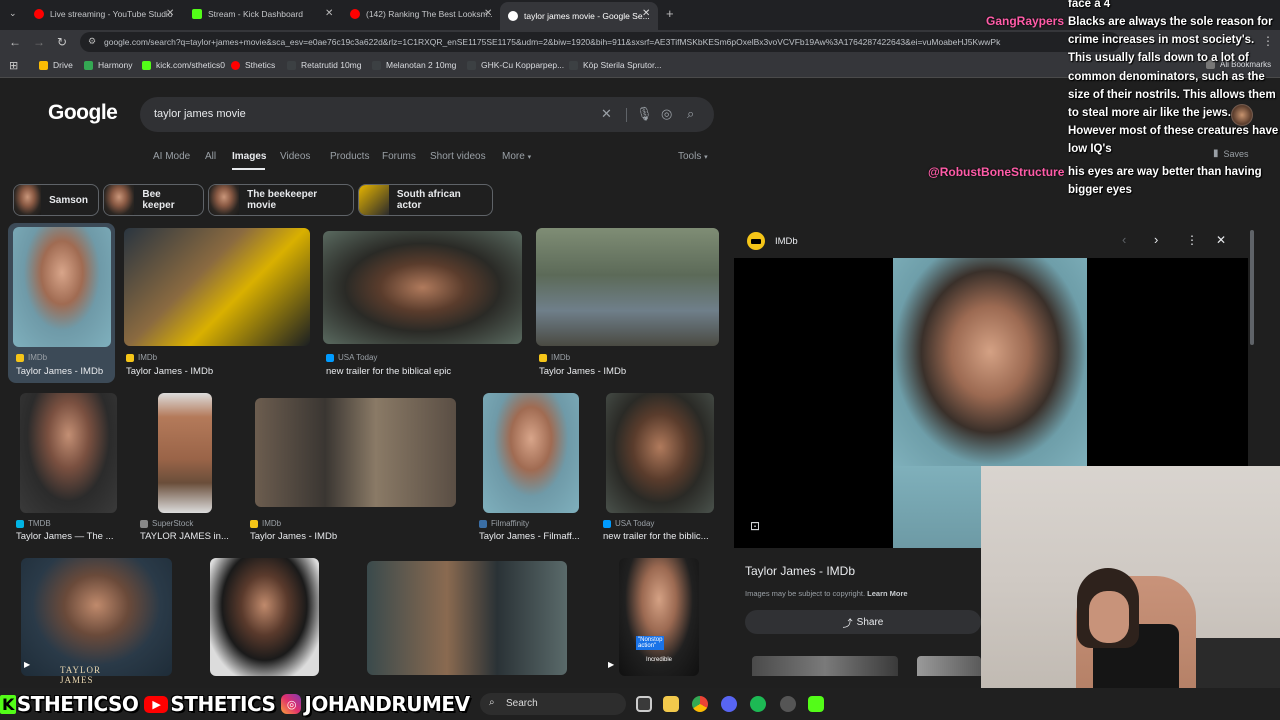  I want to click on google-logo: Google, so click(83, 113).